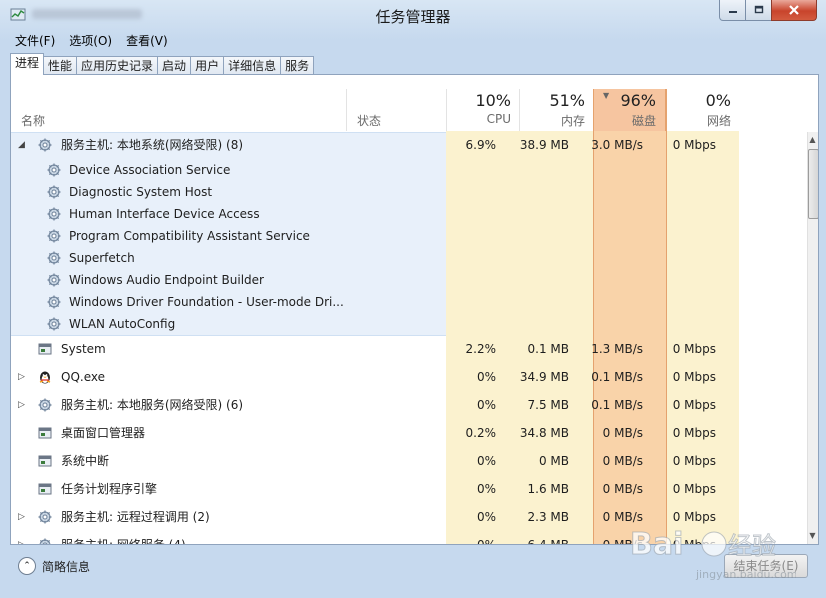 This screenshot has width=826, height=598. Describe the element at coordinates (556, 110) in the screenshot. I see `column-memory-header: 51% 内存` at that location.